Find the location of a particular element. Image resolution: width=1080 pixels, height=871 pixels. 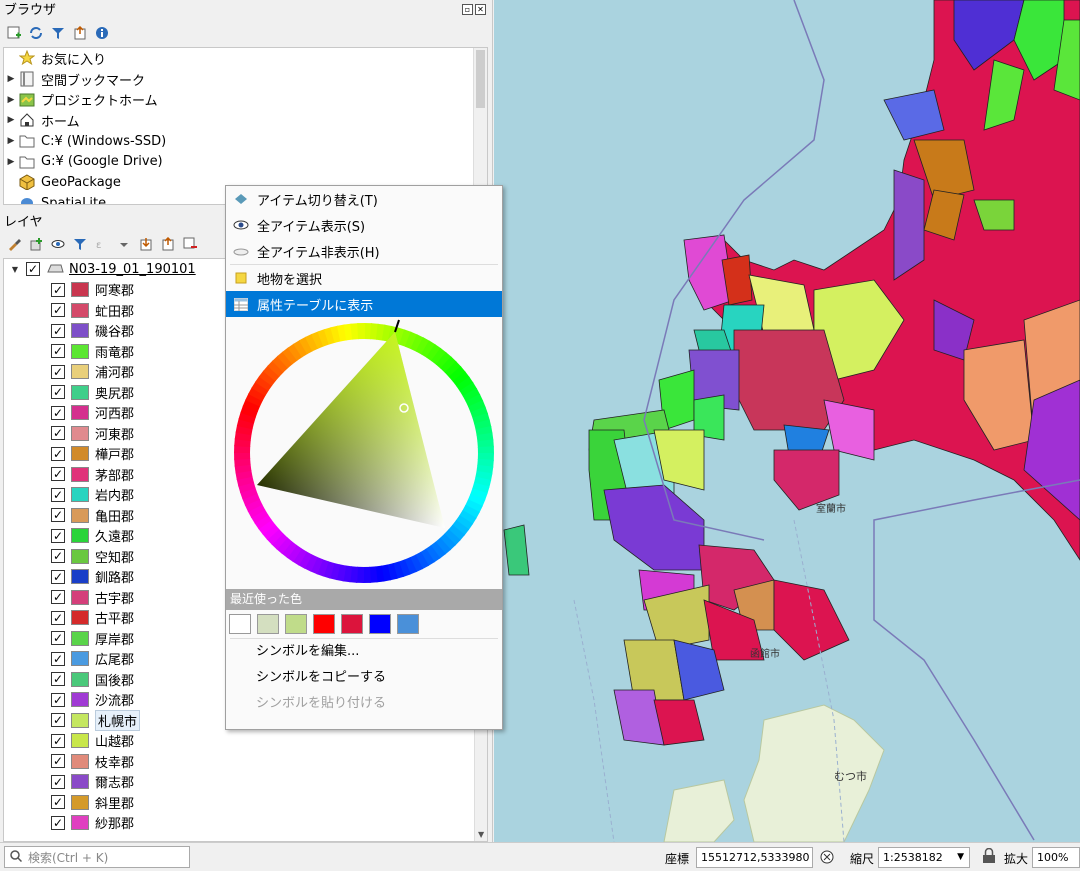

lock-scale-icon is located at coordinates (989, 857).